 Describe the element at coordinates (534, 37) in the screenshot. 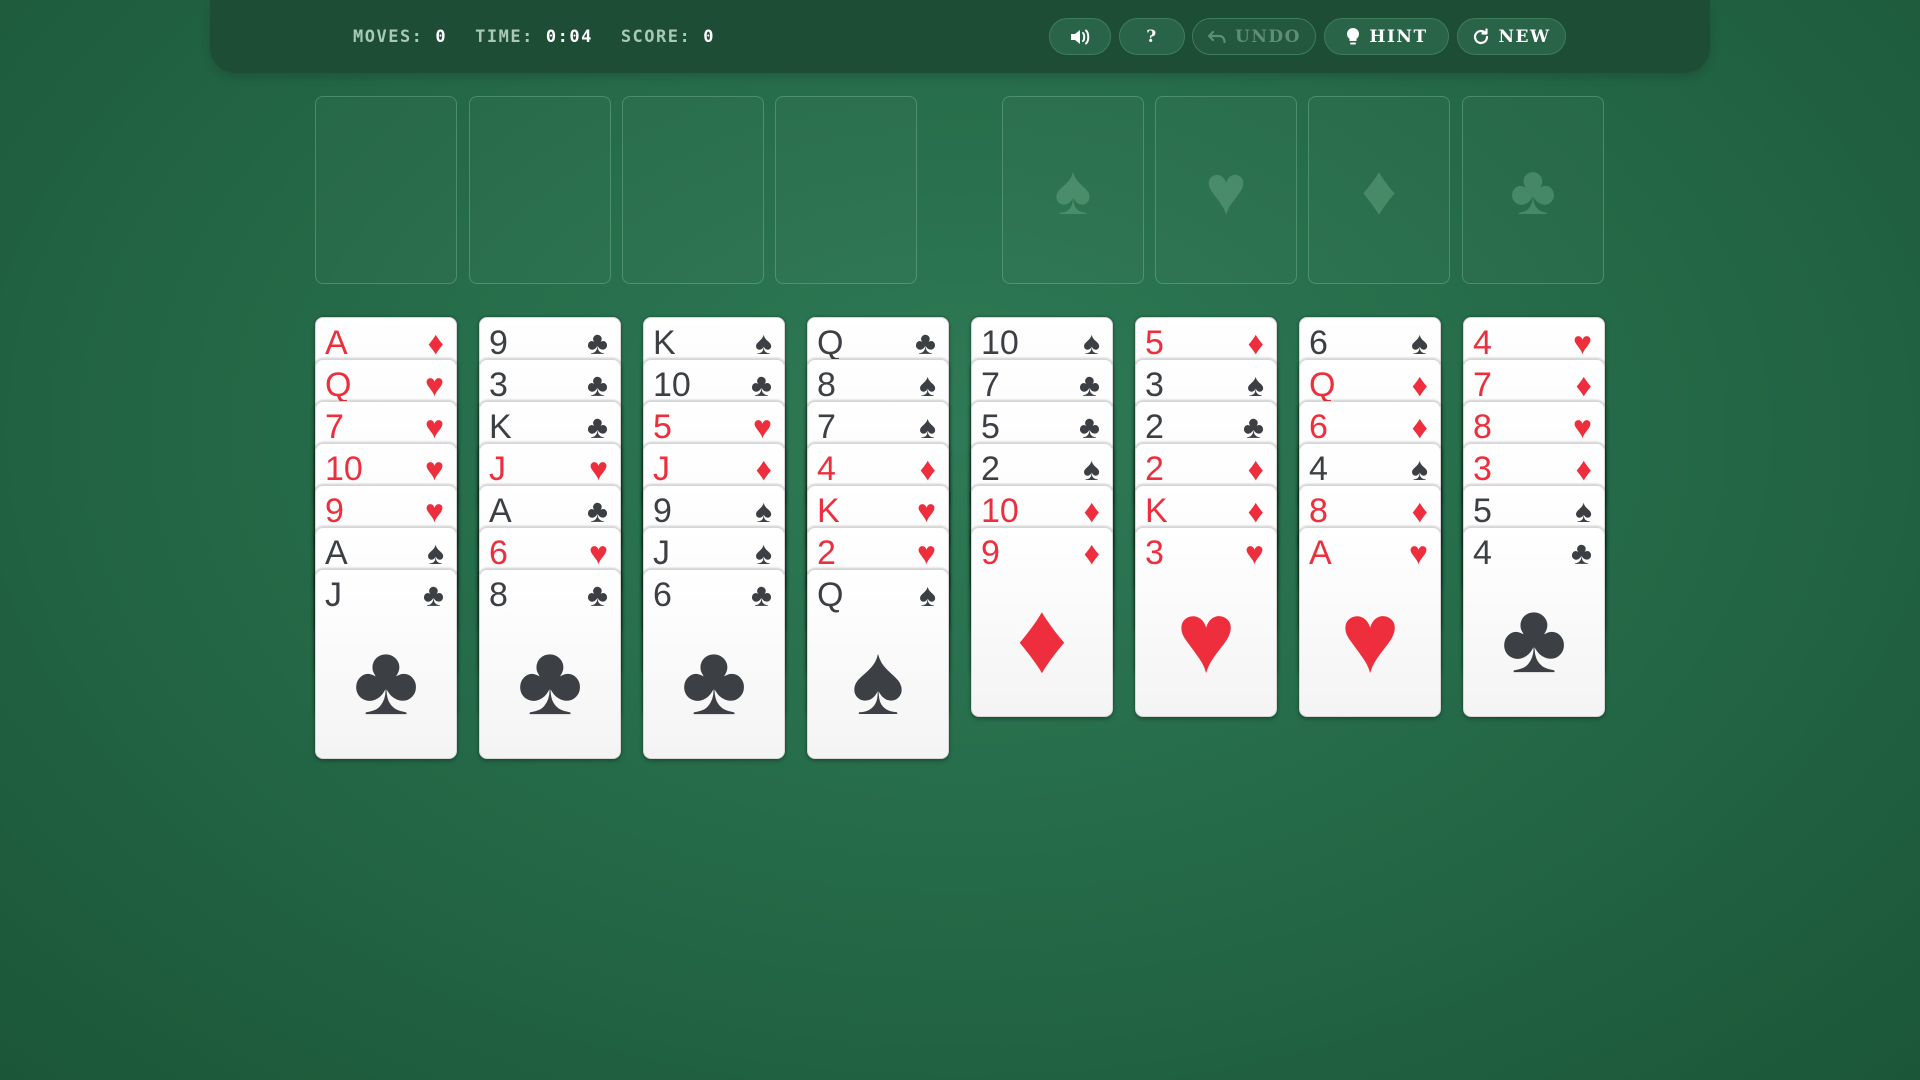

I see `time-stat: TIME: 0:04` at that location.